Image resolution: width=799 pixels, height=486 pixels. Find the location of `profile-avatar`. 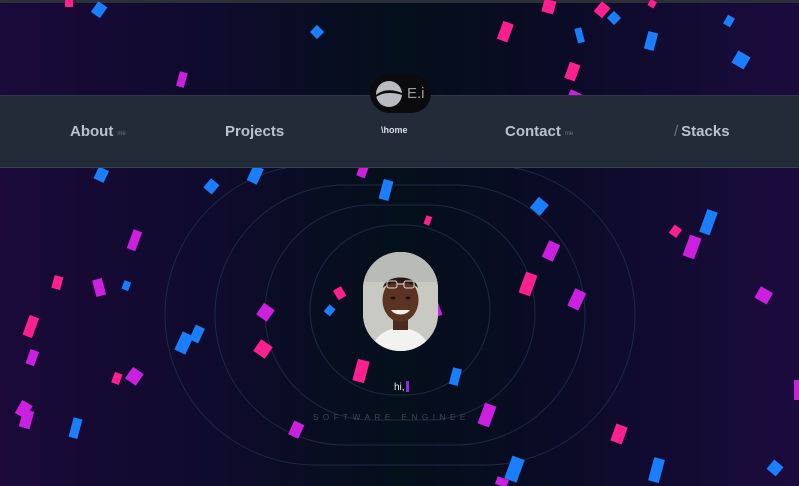

profile-avatar is located at coordinates (400, 301).